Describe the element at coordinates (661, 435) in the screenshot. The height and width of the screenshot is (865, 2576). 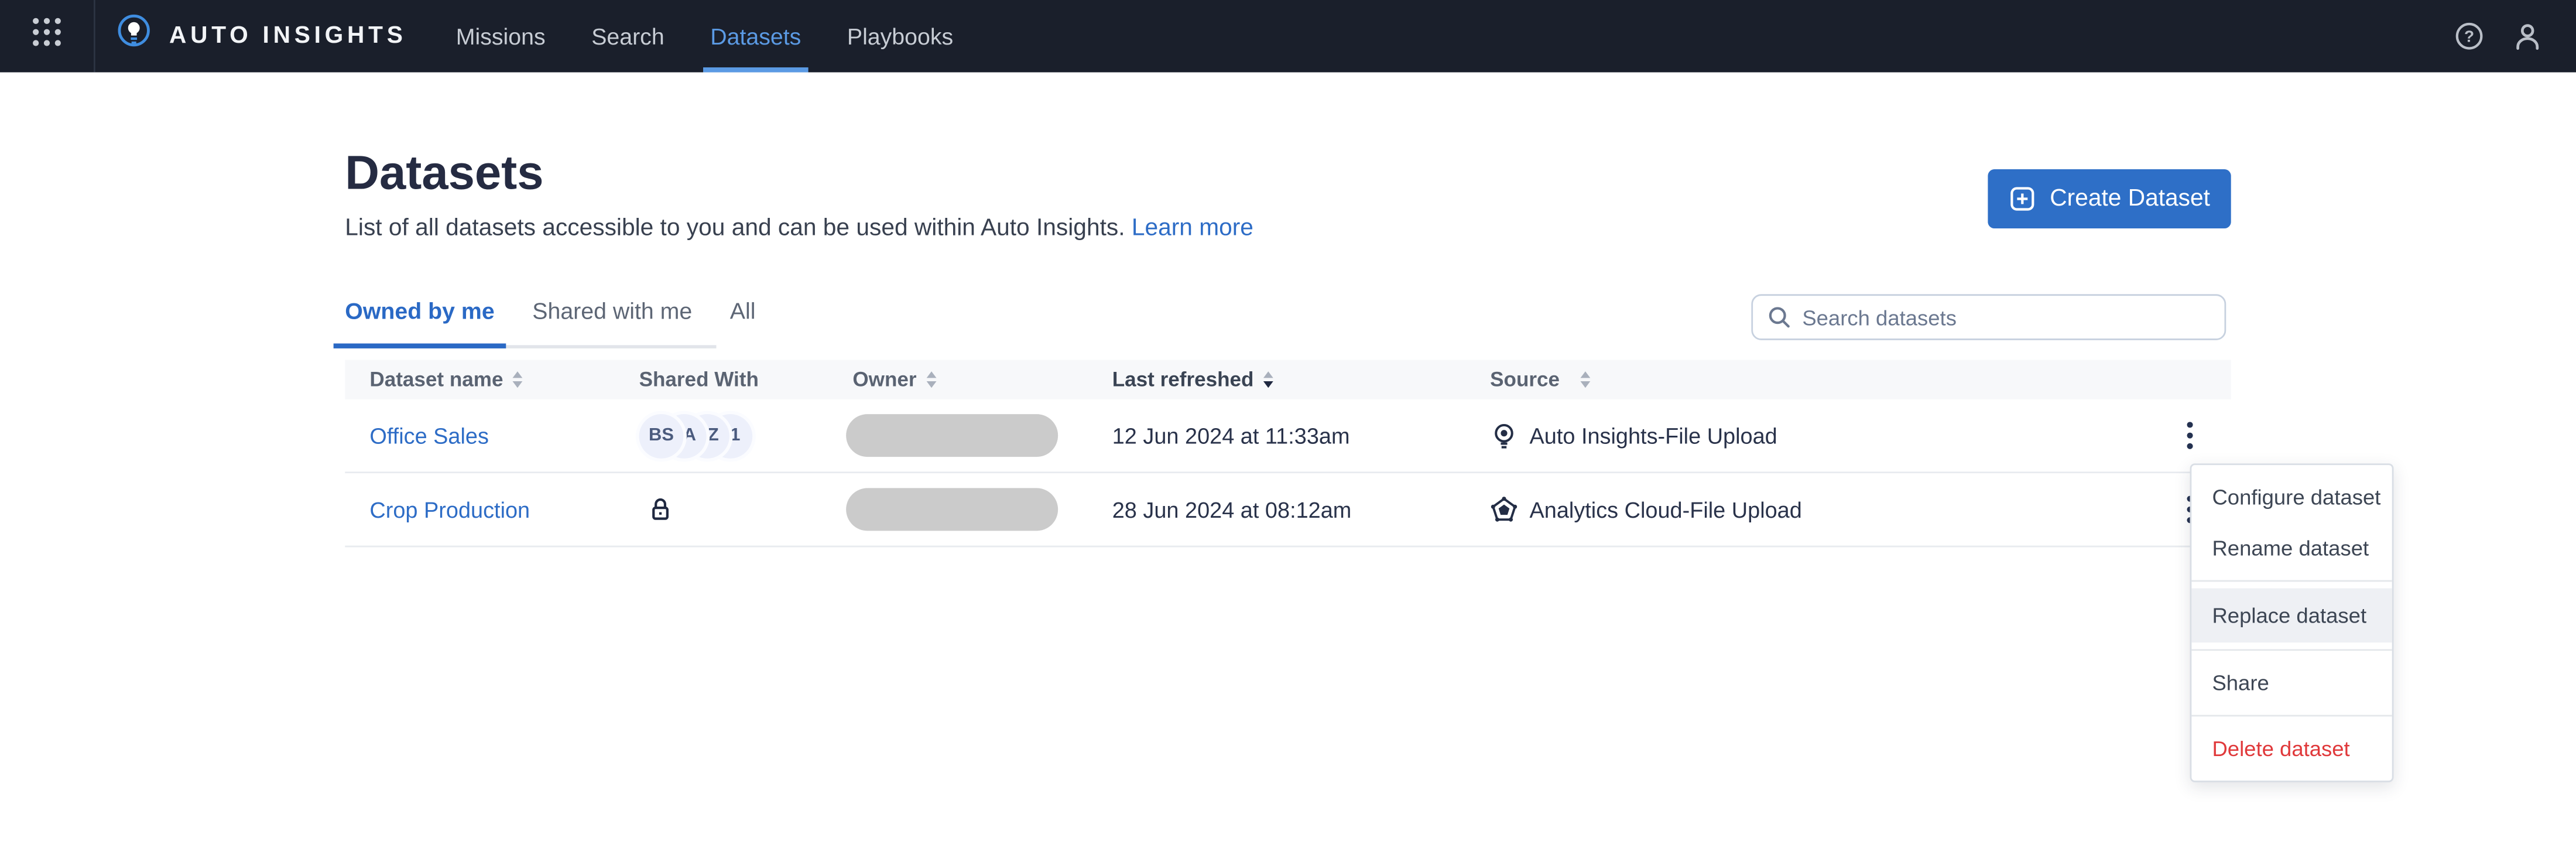
I see `avatar: BS` at that location.